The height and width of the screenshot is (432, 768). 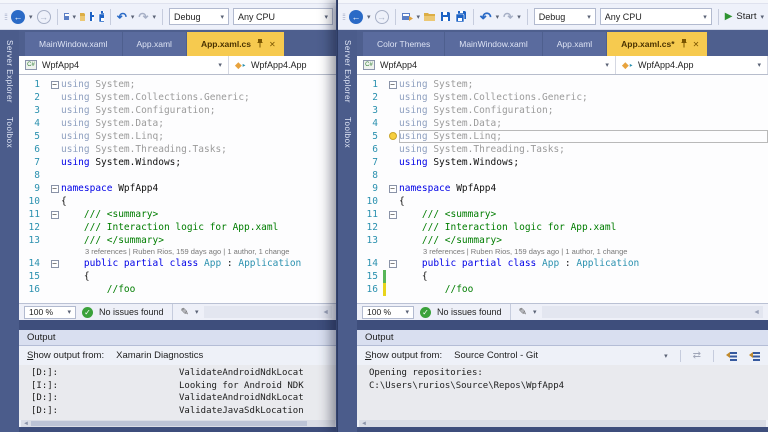 What do you see at coordinates (178, 289) in the screenshot?
I see `code-line: 16 //foo` at bounding box center [178, 289].